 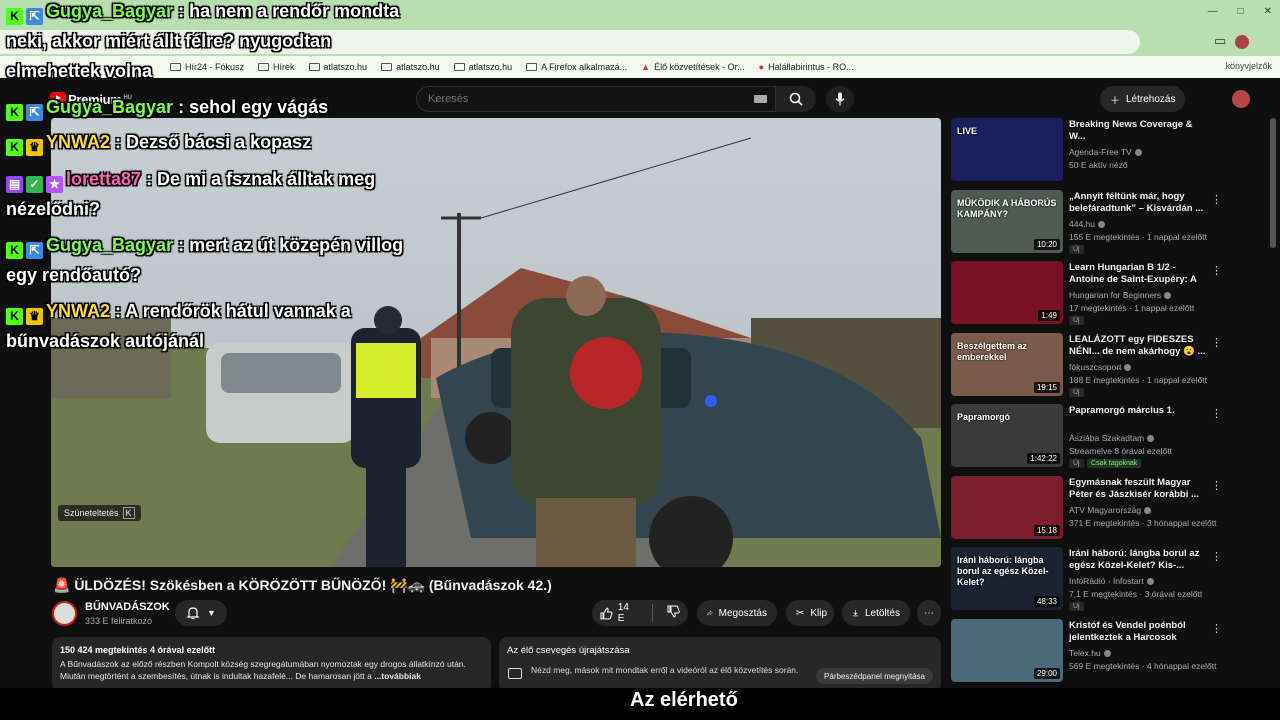 What do you see at coordinates (14, 147) in the screenshot?
I see `kick-badge-icon: K` at bounding box center [14, 147].